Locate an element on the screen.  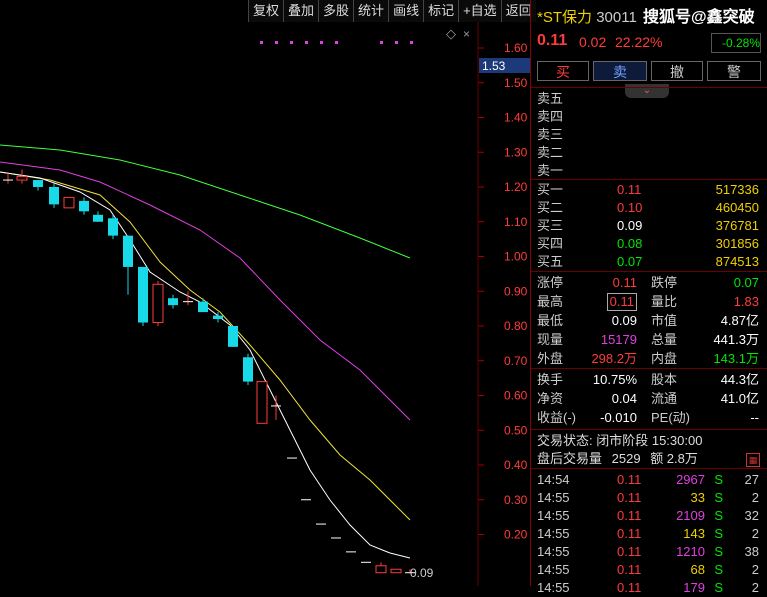
stock-title: *ST保力 30011 is located at coordinates (587, 16).